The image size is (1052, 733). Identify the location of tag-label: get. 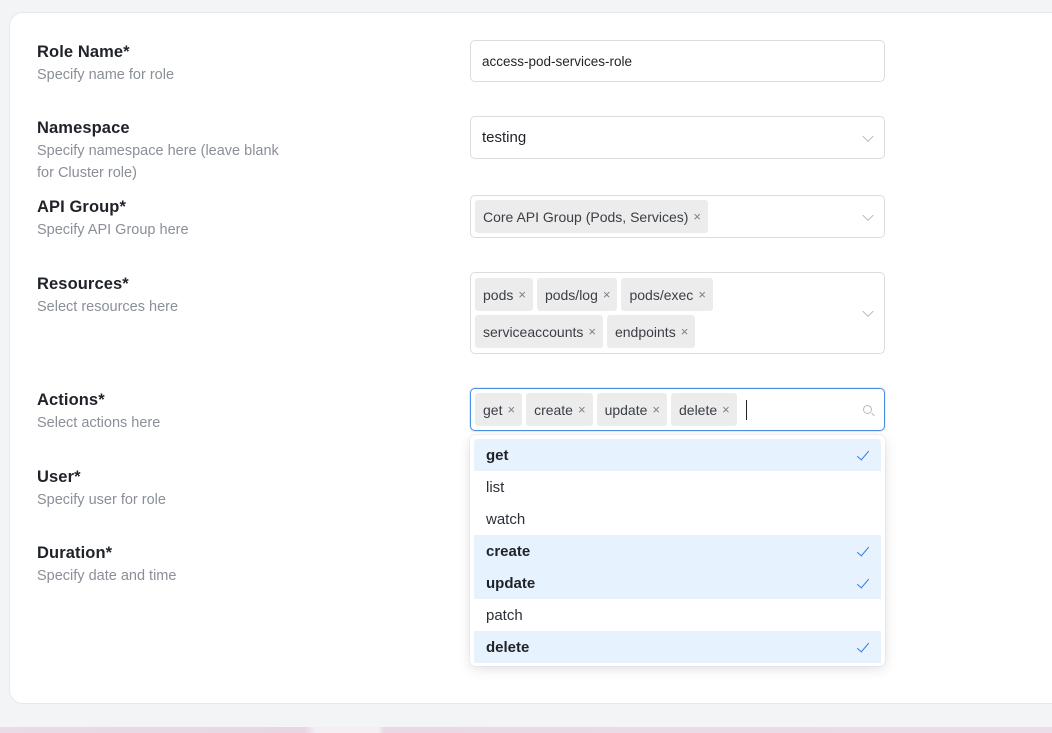
(493, 409).